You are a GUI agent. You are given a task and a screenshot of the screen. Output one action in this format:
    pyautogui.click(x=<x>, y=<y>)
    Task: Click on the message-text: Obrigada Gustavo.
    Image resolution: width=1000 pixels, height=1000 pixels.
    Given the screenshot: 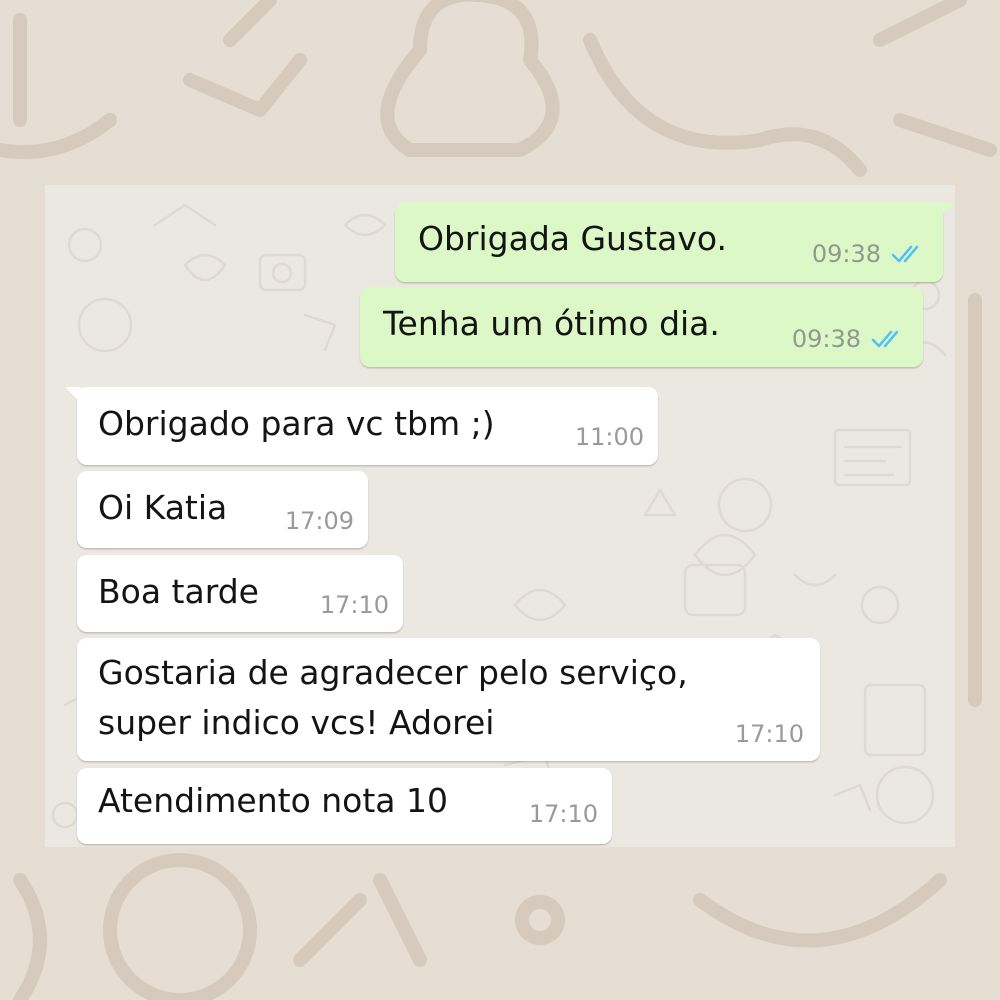 What is the action you would take?
    pyautogui.click(x=572, y=238)
    